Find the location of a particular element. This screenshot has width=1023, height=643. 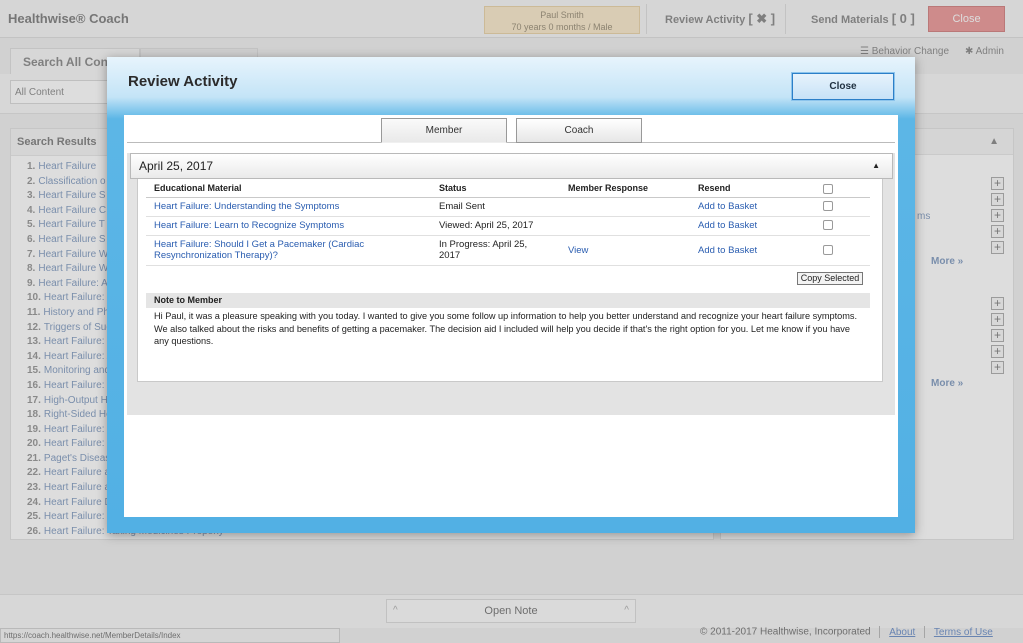

tab-member: Member is located at coordinates (444, 130).